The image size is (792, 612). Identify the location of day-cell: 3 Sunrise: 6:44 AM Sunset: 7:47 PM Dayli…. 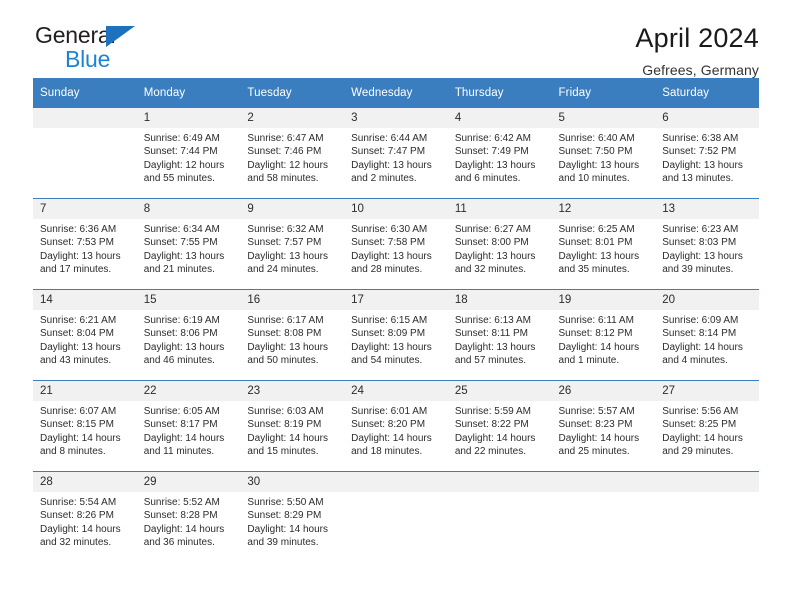
(396, 153).